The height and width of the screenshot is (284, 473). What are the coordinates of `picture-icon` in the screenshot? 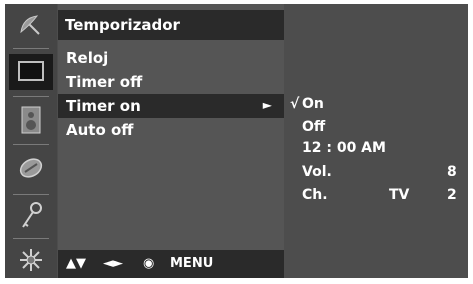 It's located at (31, 72).